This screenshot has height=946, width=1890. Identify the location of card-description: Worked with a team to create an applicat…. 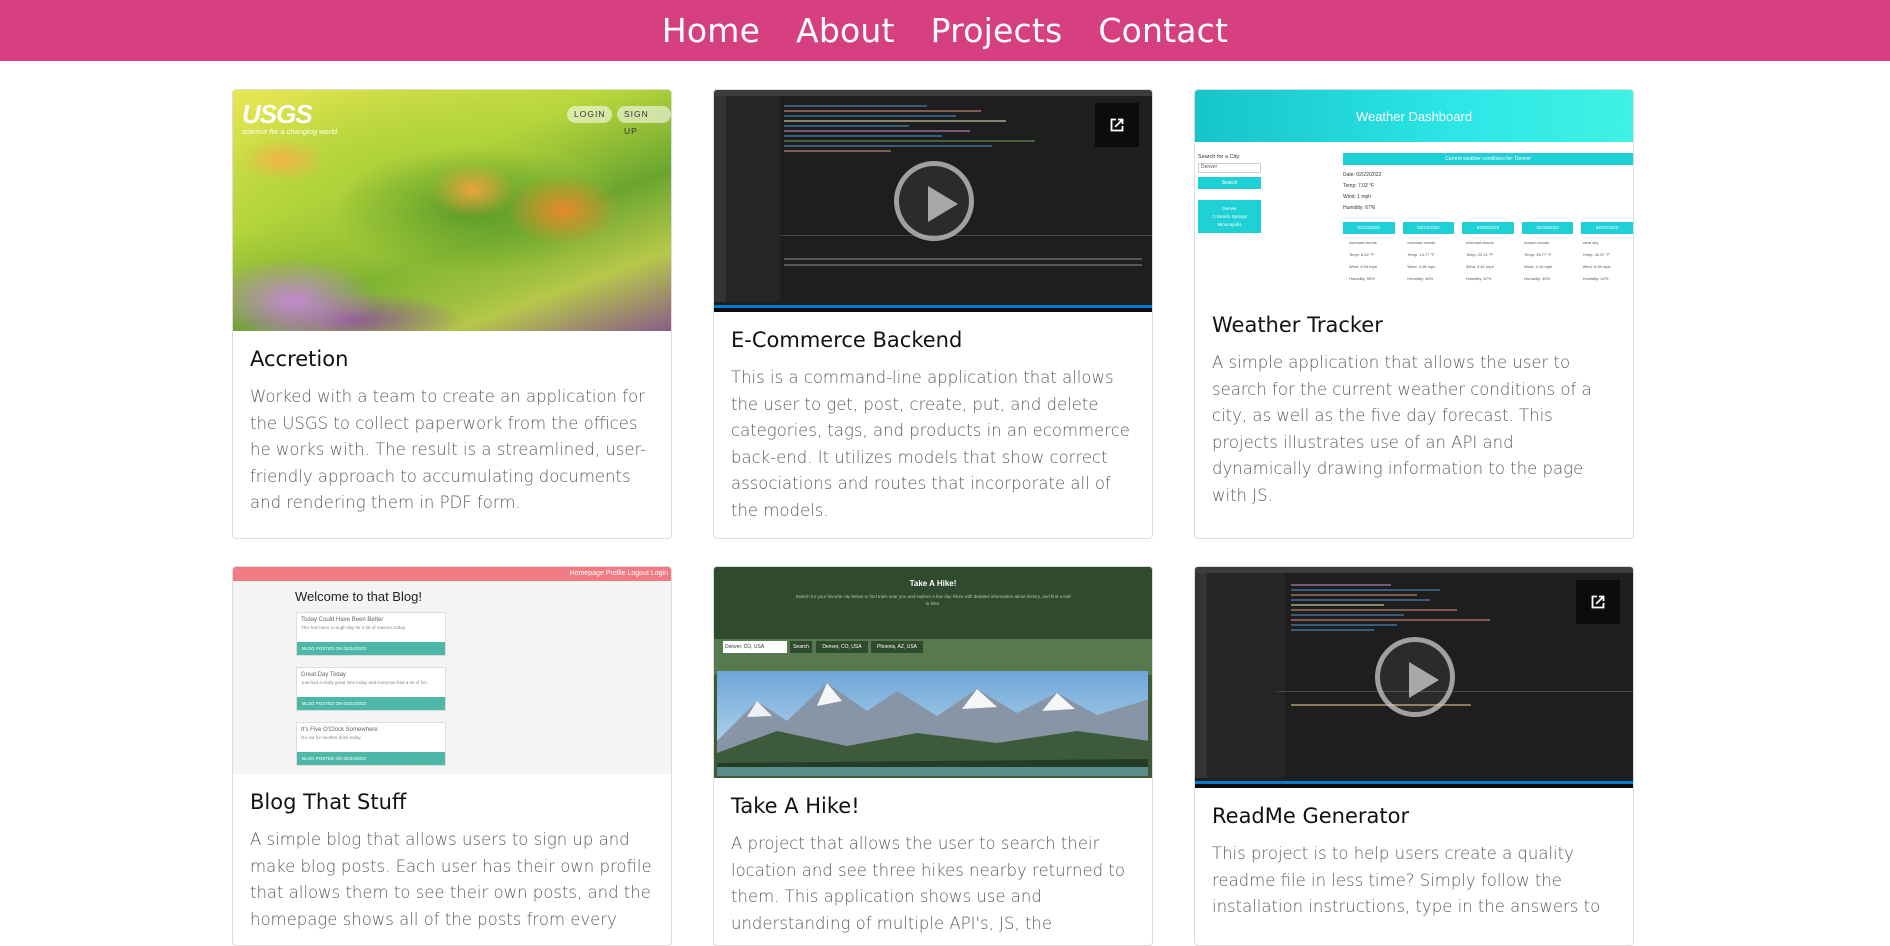
(448, 449).